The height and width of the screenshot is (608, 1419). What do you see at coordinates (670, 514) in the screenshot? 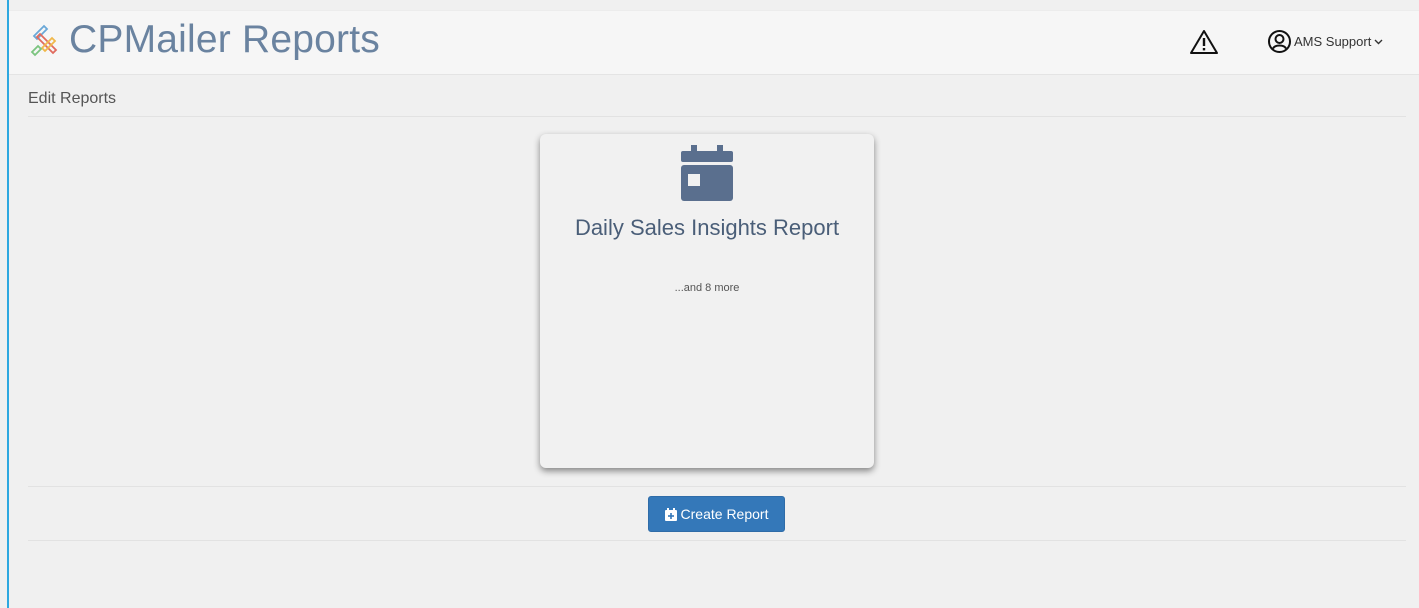
I see `calendar-plus-icon` at bounding box center [670, 514].